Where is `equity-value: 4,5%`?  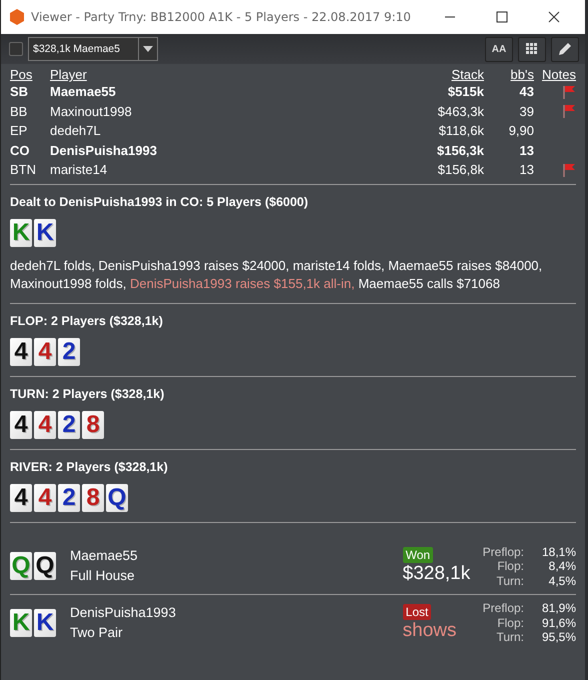 equity-value: 4,5% is located at coordinates (562, 581).